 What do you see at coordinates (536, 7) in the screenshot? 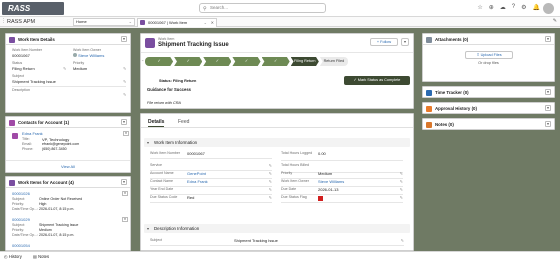
I see `notifications-bell-icon: 🔔` at bounding box center [536, 7].